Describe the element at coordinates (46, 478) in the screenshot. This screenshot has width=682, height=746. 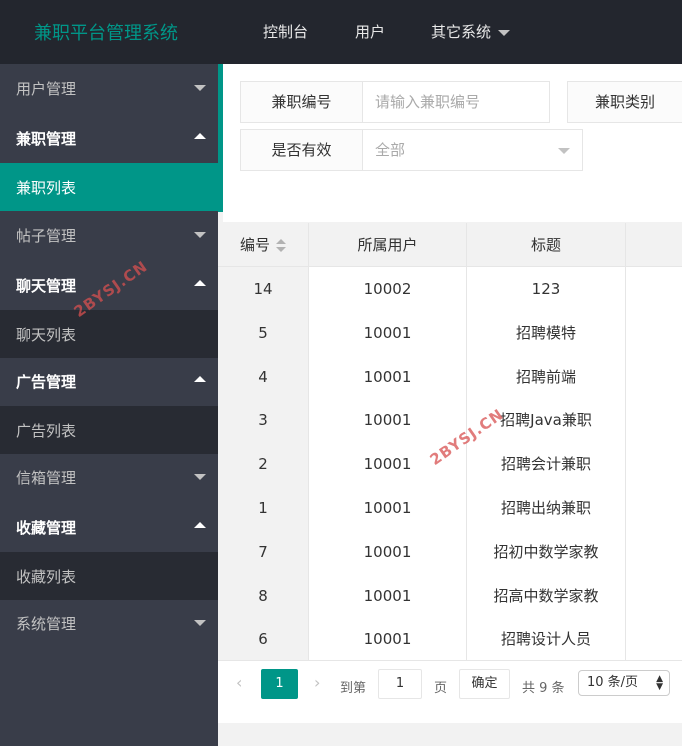
I see `sidebar-item-label: 信箱管理` at that location.